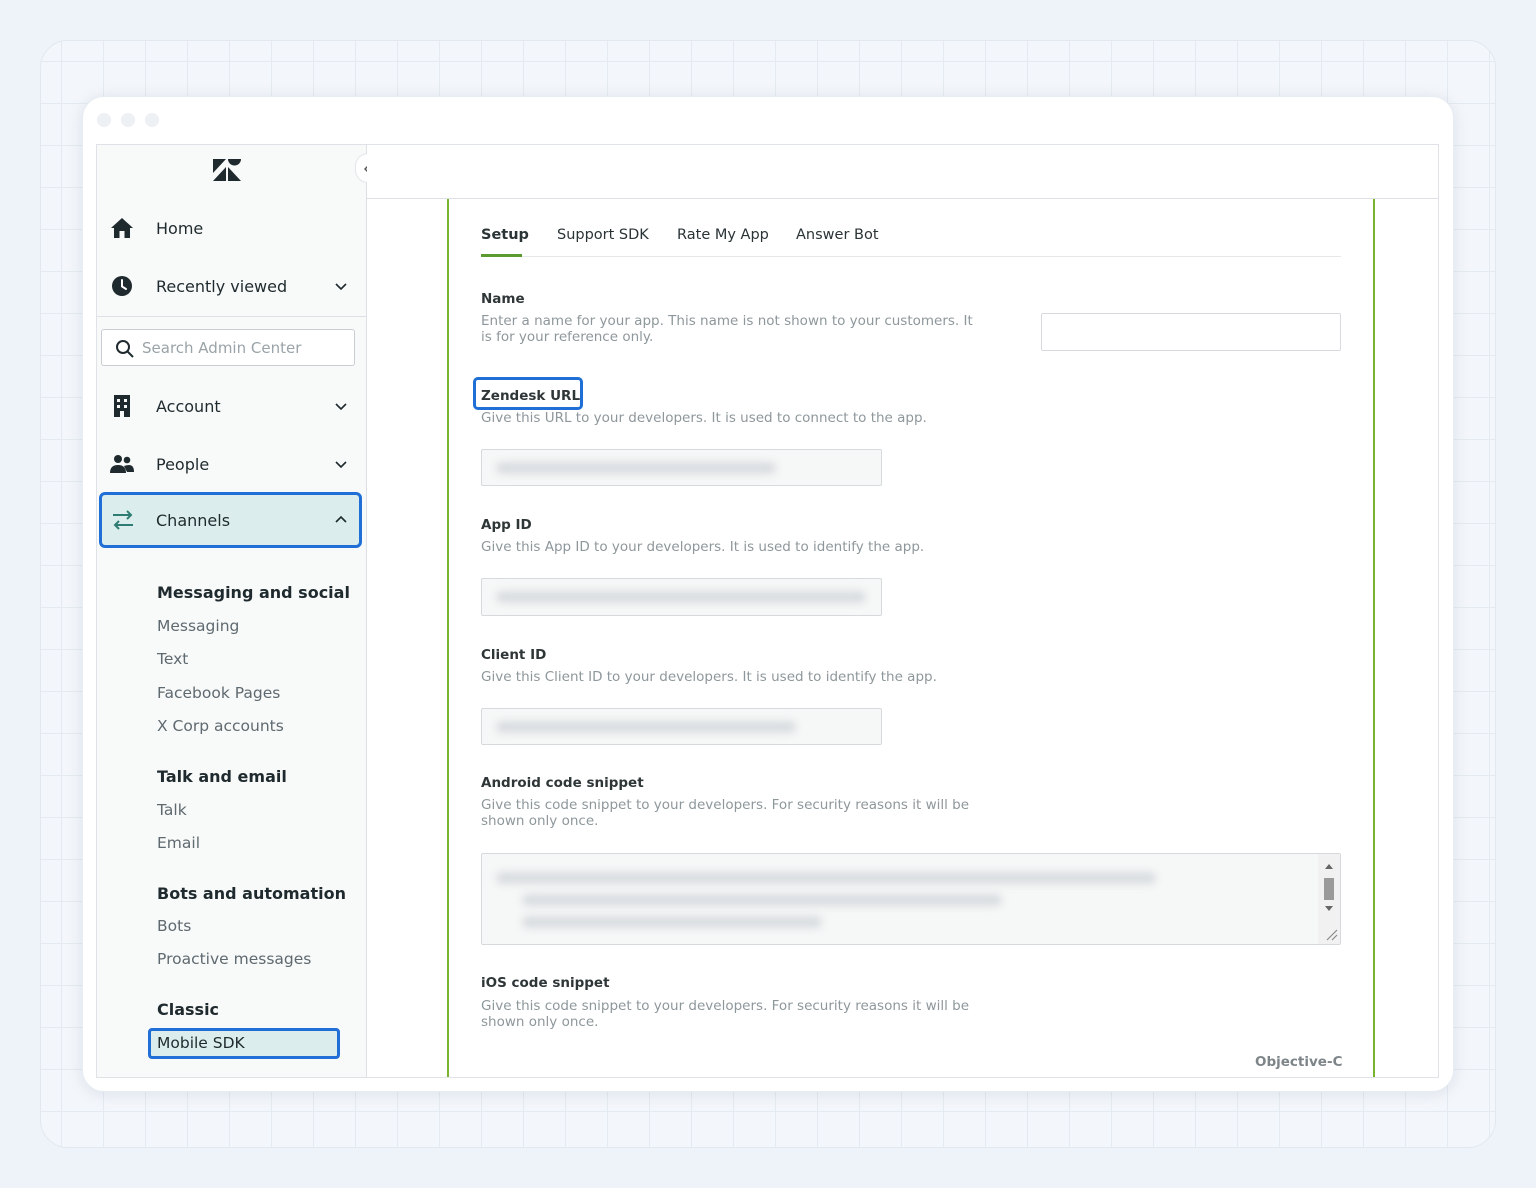 The image size is (1536, 1188). Describe the element at coordinates (227, 170) in the screenshot. I see `zendesk-logo-icon` at that location.